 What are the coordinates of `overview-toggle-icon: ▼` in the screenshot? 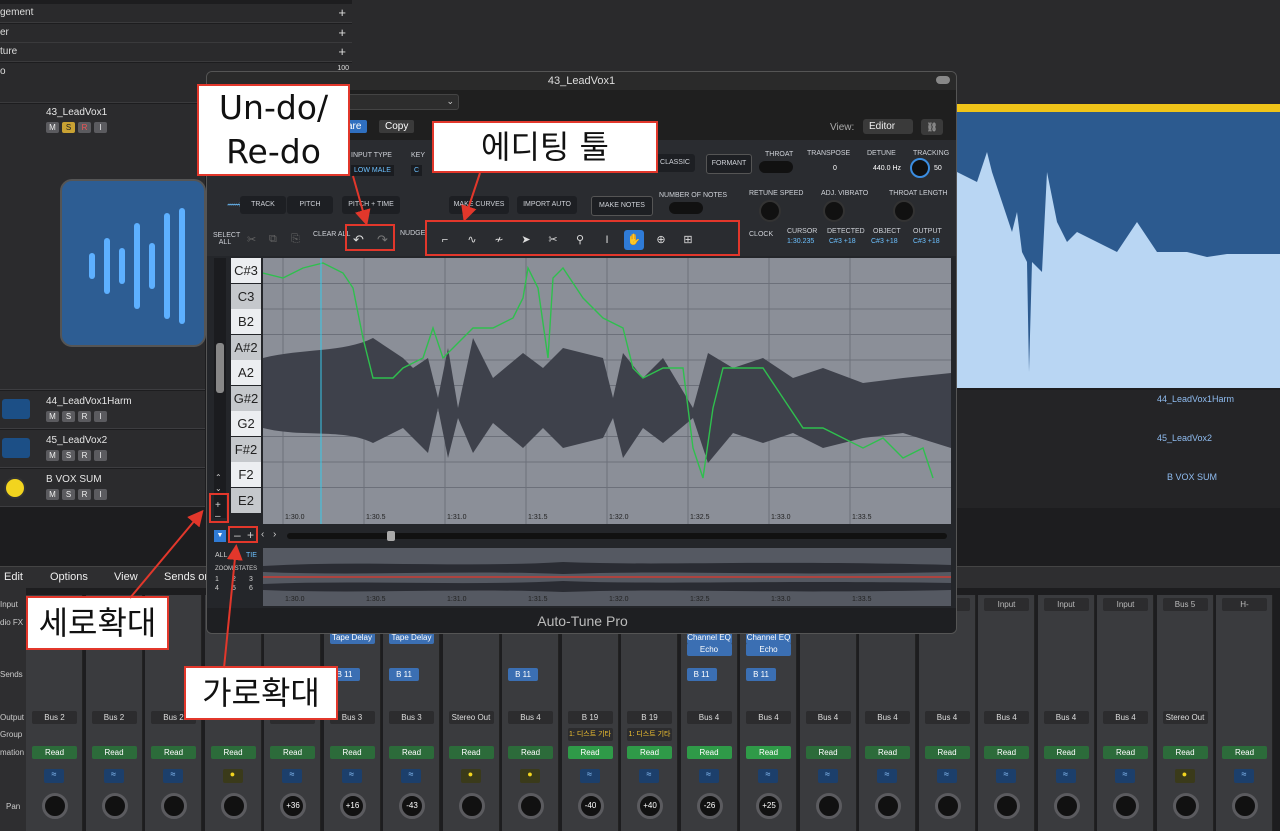 It's located at (220, 536).